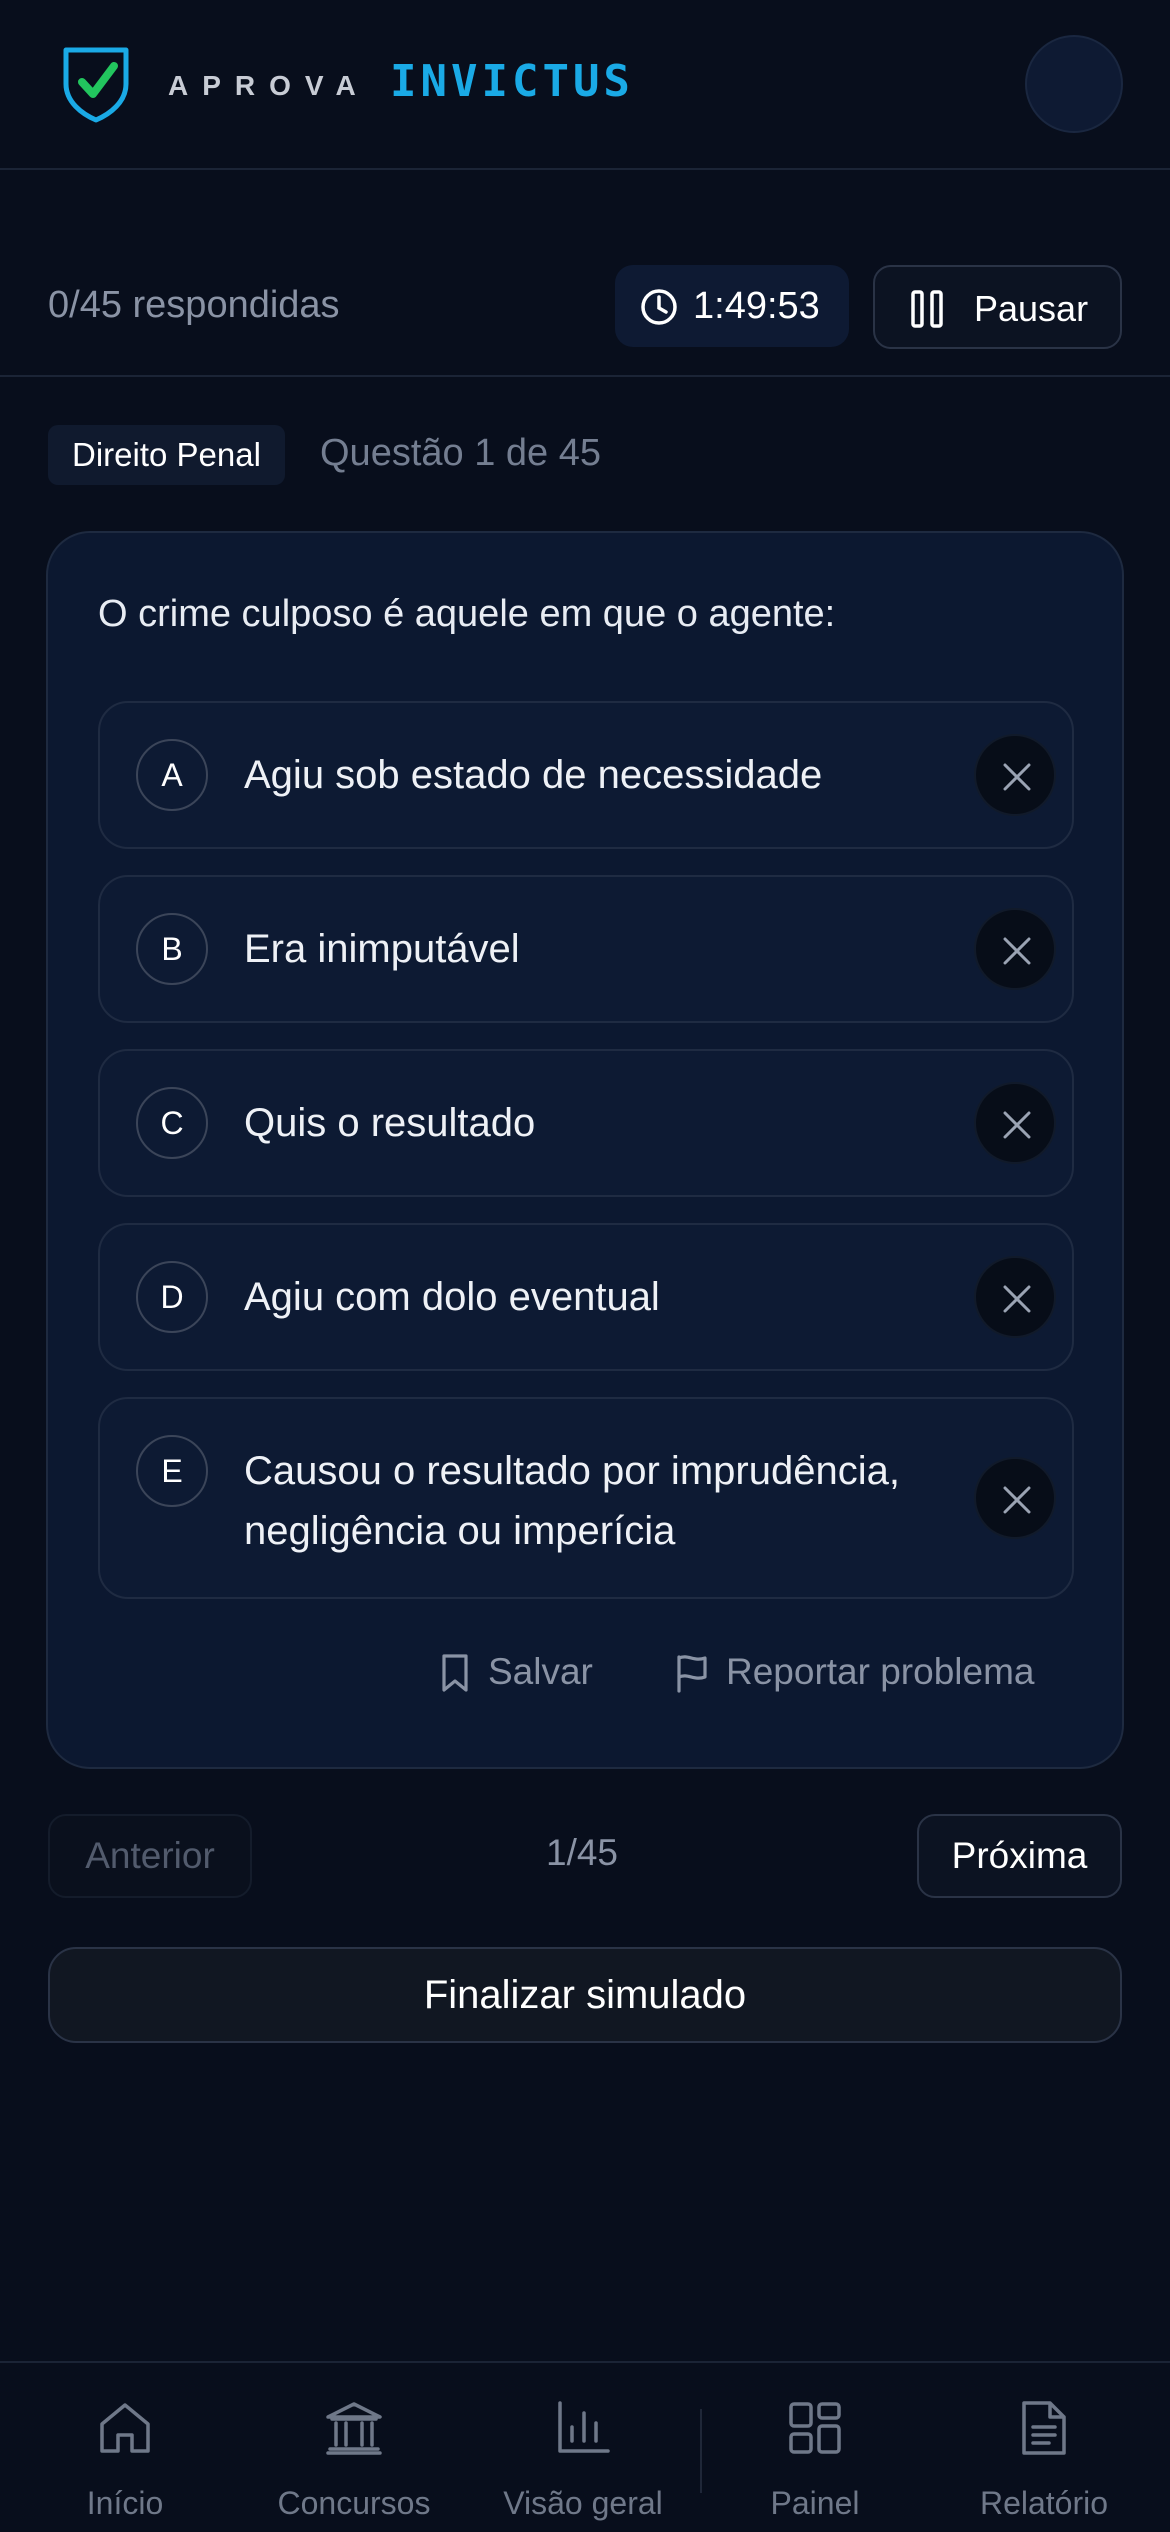  What do you see at coordinates (269, 85) in the screenshot?
I see `brand-name-primary: APROVA` at bounding box center [269, 85].